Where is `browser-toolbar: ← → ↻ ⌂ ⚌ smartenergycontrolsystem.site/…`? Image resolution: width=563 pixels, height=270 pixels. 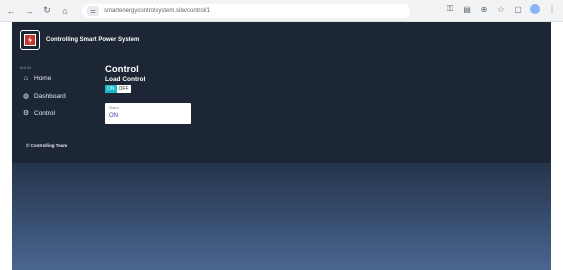 browser-toolbar: ← → ↻ ⌂ ⚌ smartenergycontrolsystem.site/… is located at coordinates (281, 11).